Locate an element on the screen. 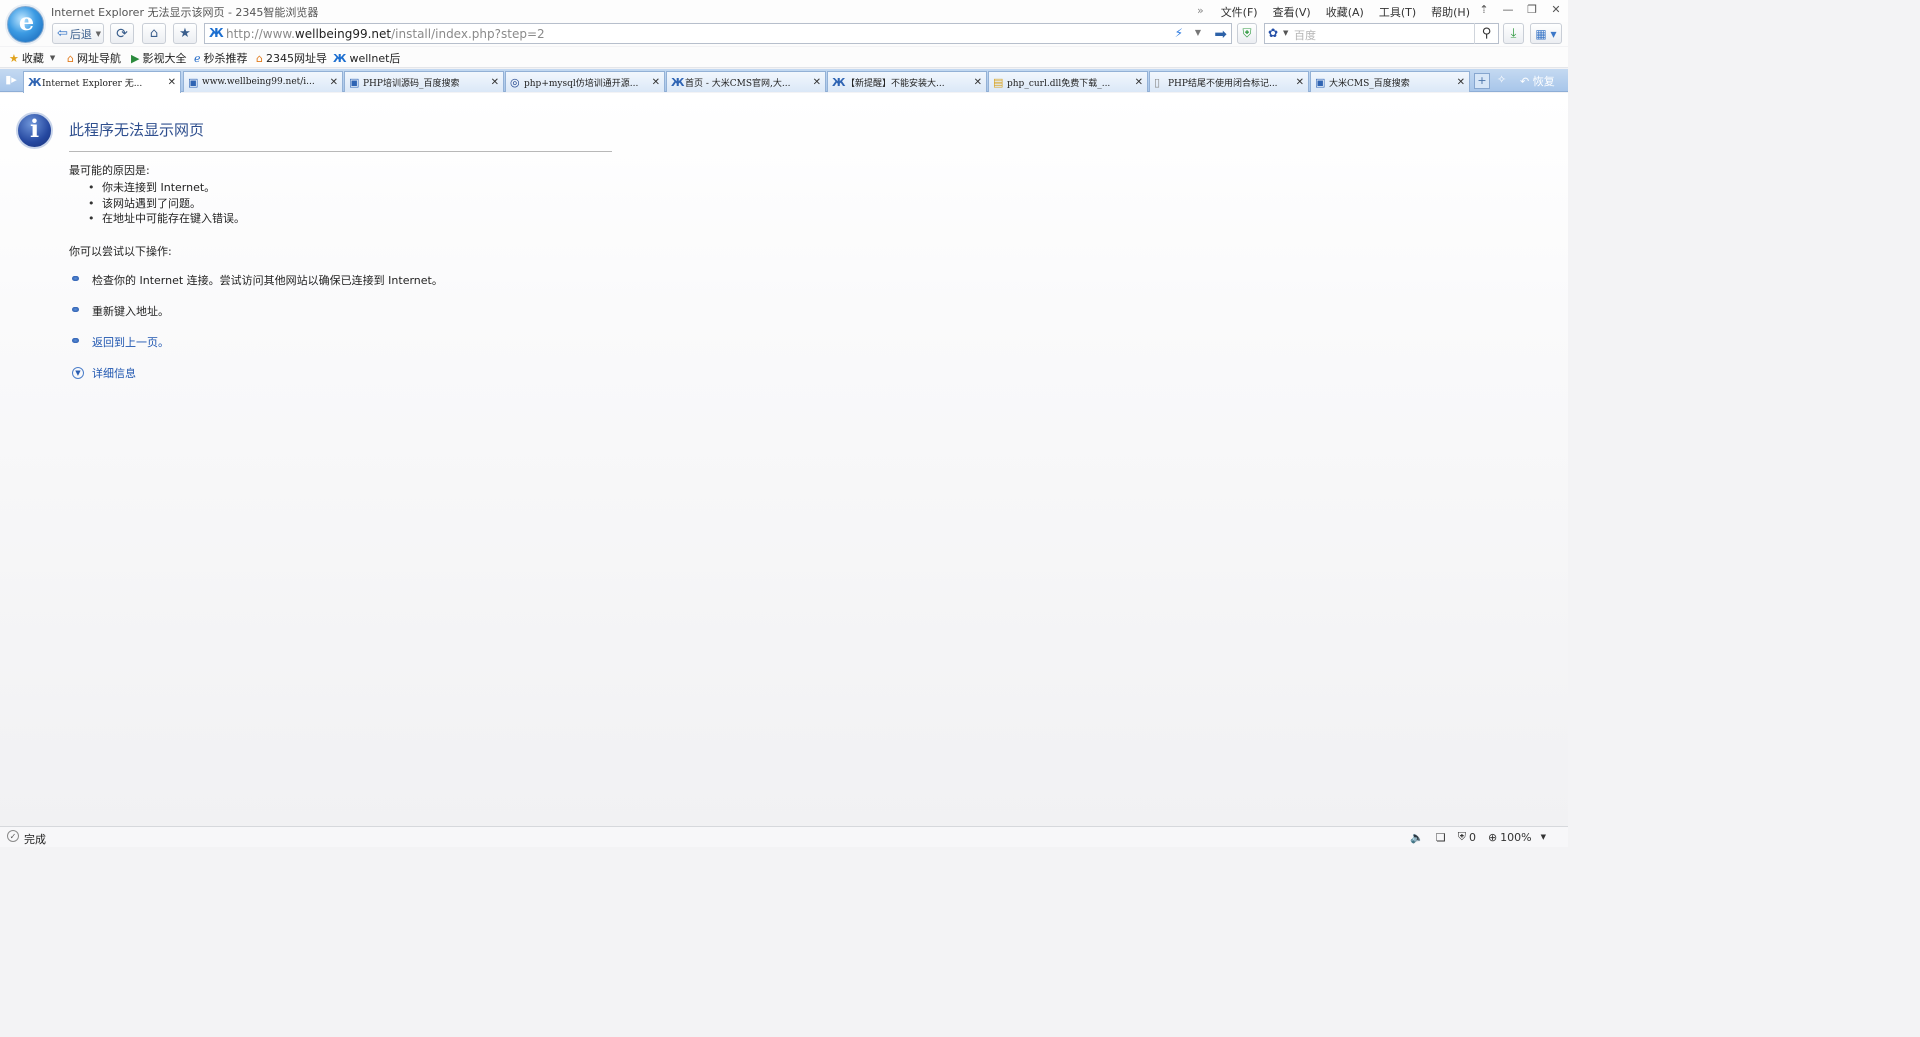  list-item: 在地址中可能存在键入错误。 is located at coordinates (166, 218).